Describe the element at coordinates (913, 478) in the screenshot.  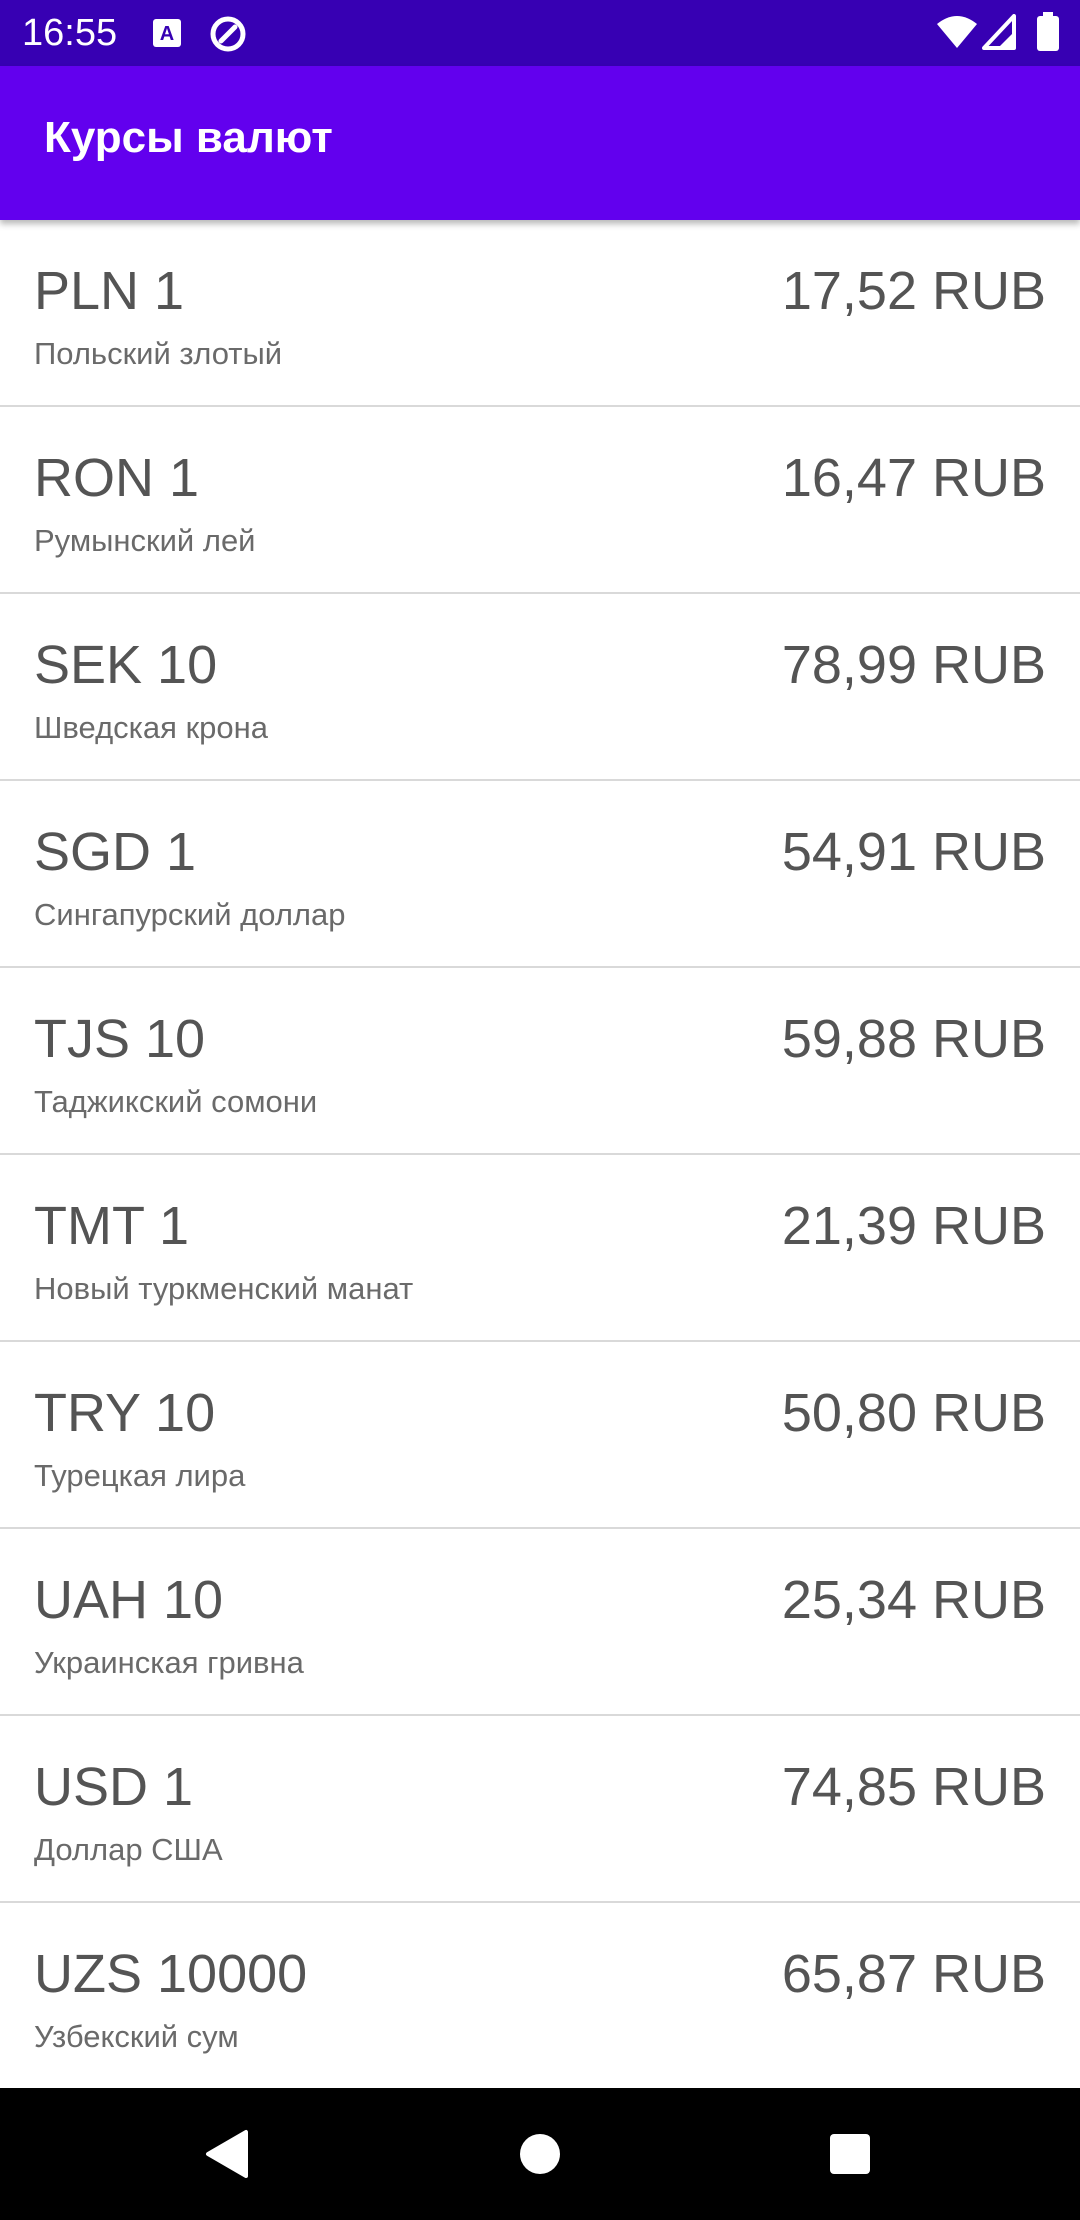
I see `rate-value: 16,47 RUB` at that location.